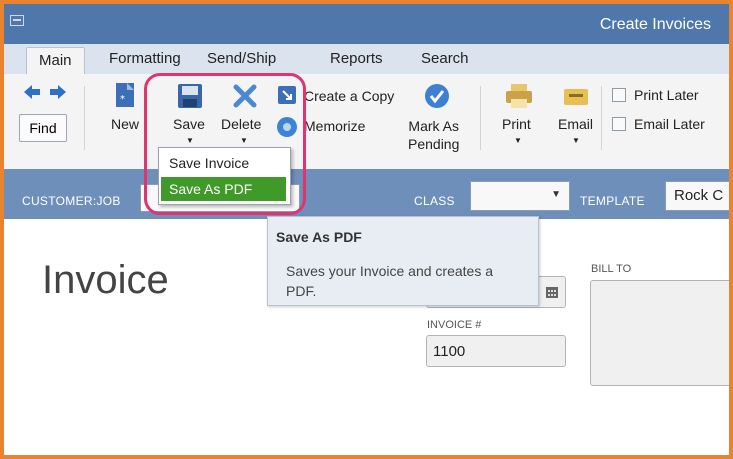 The height and width of the screenshot is (459, 733). Describe the element at coordinates (666, 95) in the screenshot. I see `print-later-label: Print Later` at that location.